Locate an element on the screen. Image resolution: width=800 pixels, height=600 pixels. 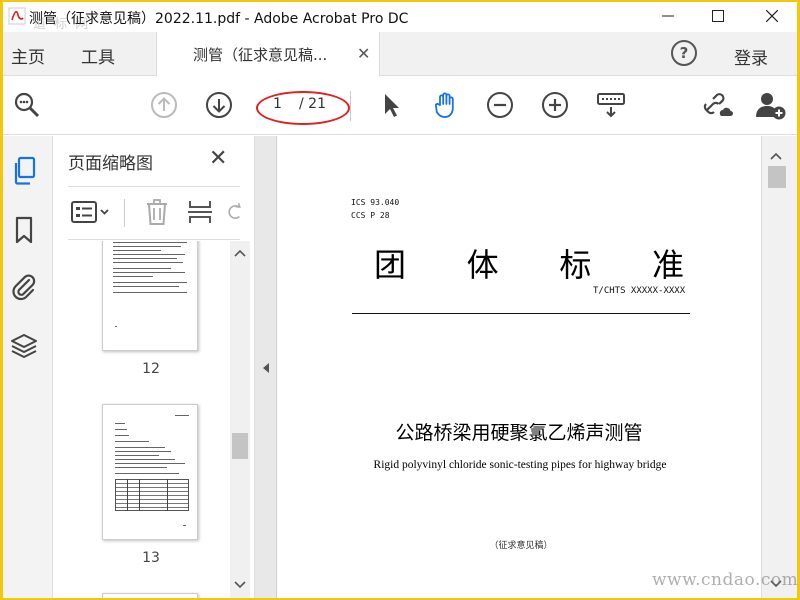
bookmark-icon is located at coordinates (24, 230).